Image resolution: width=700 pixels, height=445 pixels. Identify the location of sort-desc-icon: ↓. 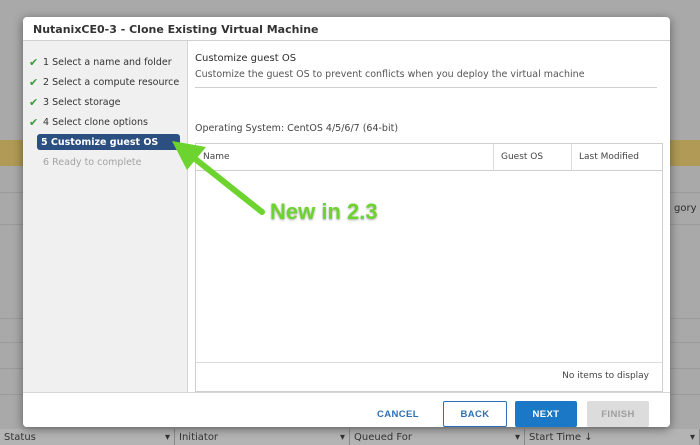
(588, 437).